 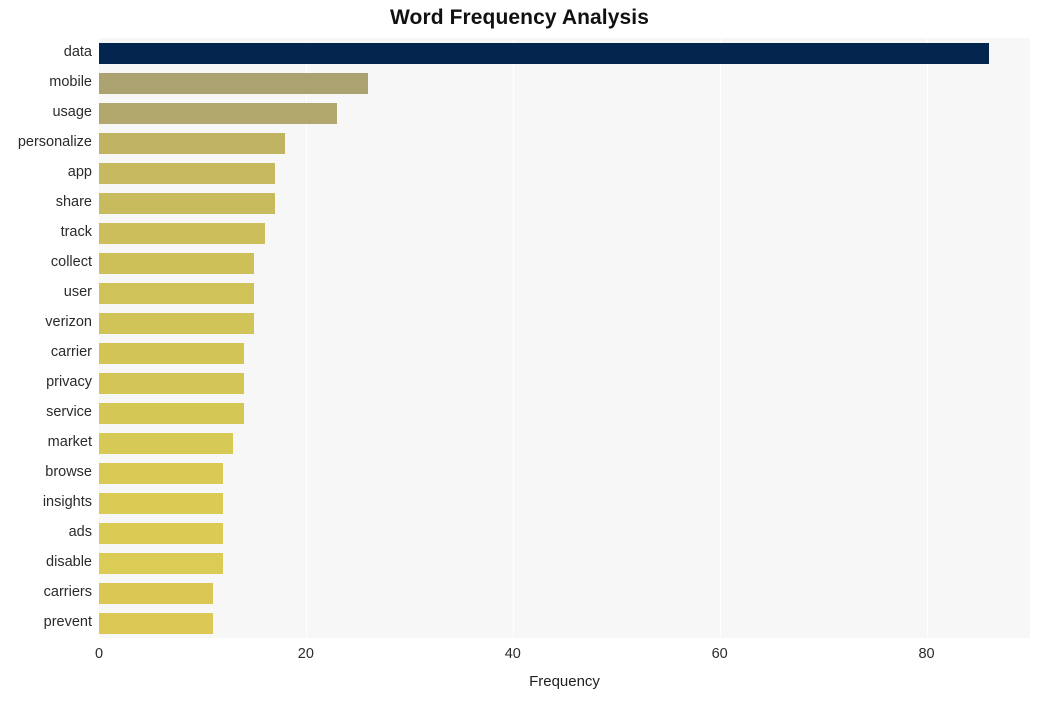 What do you see at coordinates (69, 412) in the screenshot?
I see `y-tick-label: service` at bounding box center [69, 412].